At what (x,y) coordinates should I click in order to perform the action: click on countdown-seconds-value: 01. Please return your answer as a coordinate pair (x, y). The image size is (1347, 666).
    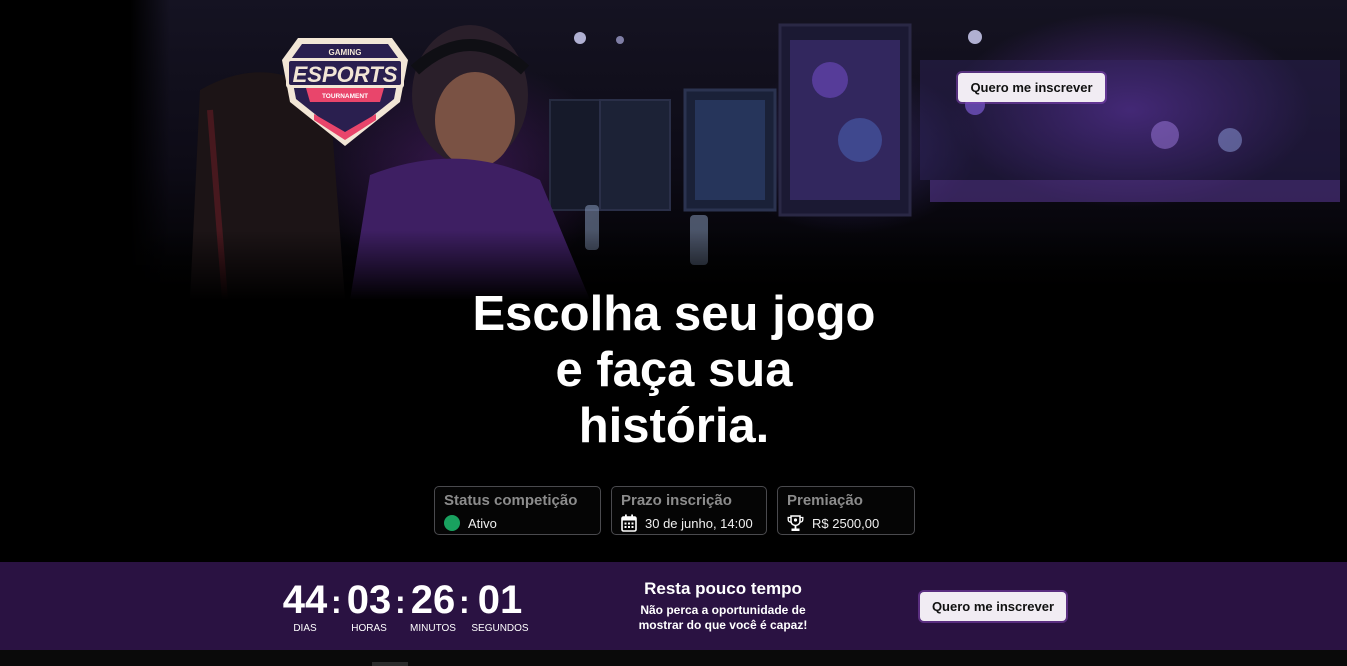
    Looking at the image, I should click on (500, 600).